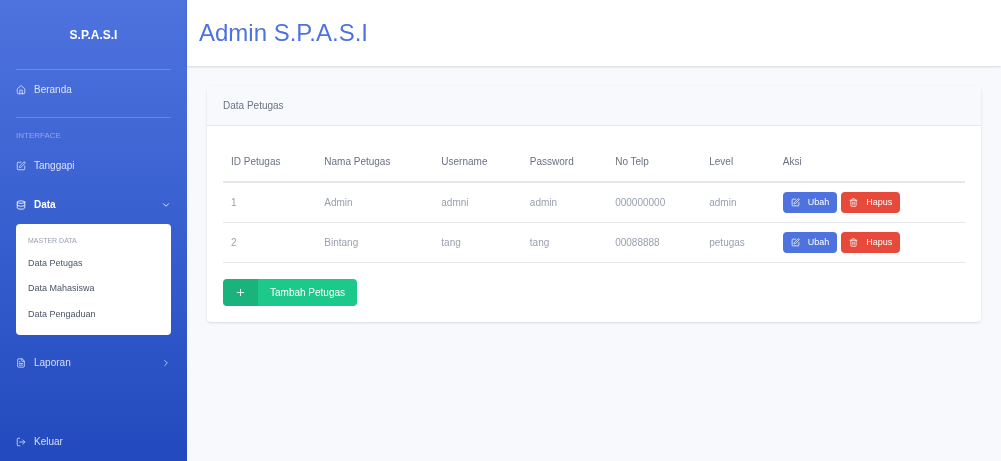 This screenshot has width=1001, height=461. Describe the element at coordinates (564, 162) in the screenshot. I see `column-header: Password` at that location.